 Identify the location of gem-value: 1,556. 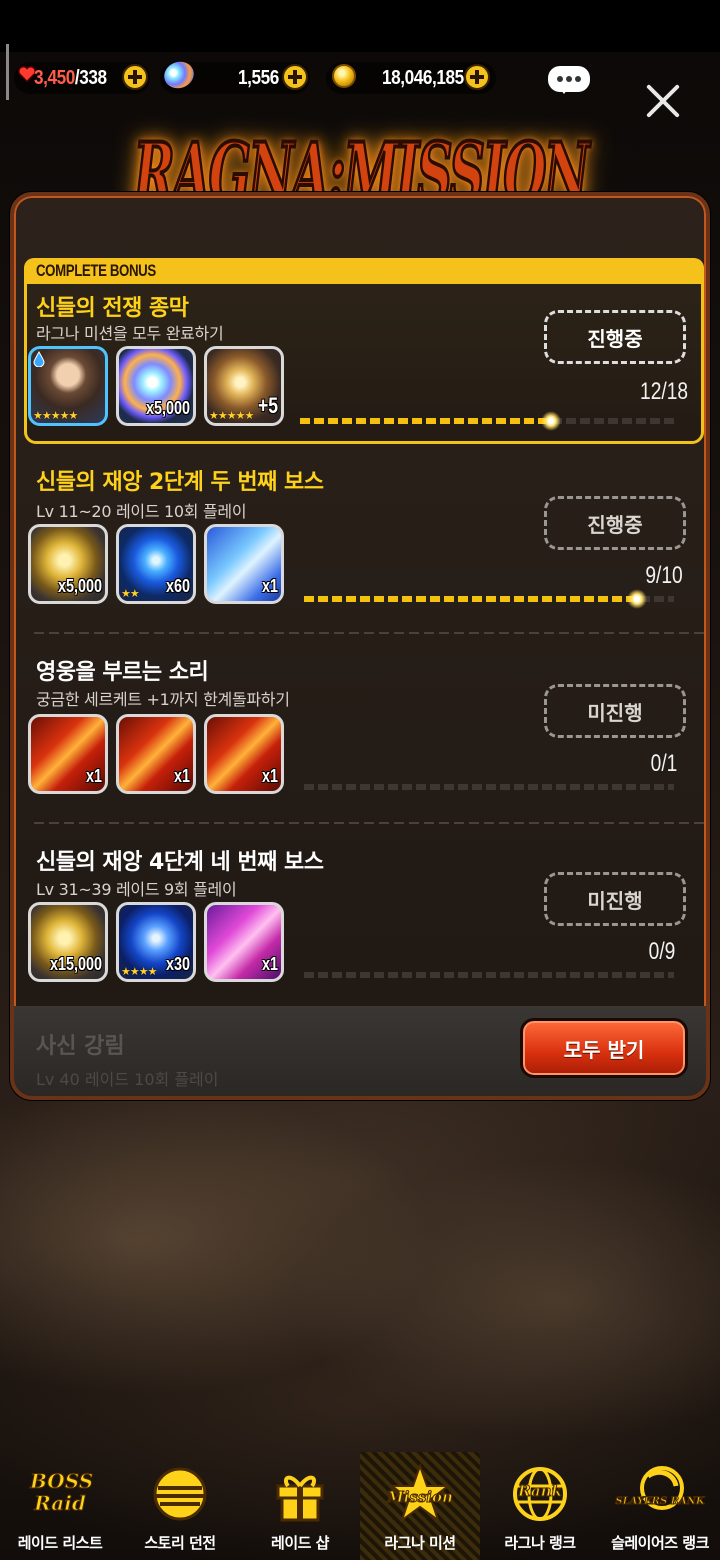
(258, 77).